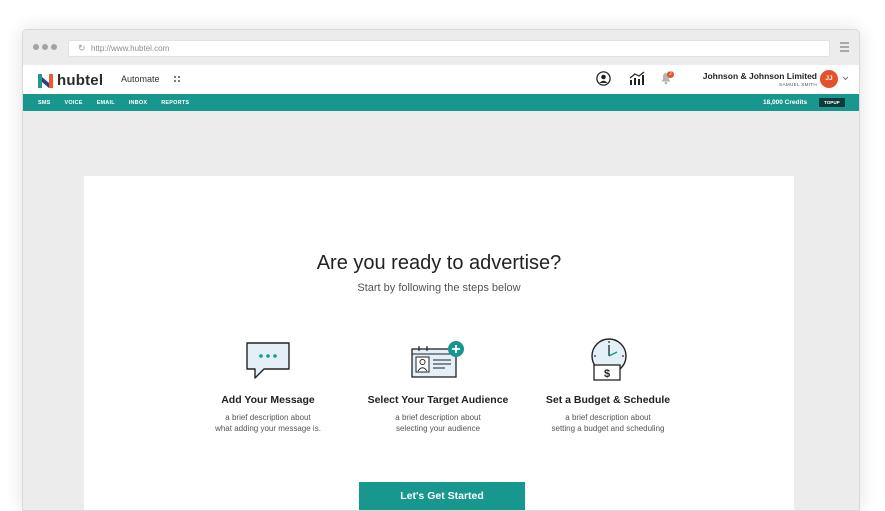 Image resolution: width=885 pixels, height=511 pixels. What do you see at coordinates (175, 103) in the screenshot?
I see `nav-item-reports: REPORTS` at bounding box center [175, 103].